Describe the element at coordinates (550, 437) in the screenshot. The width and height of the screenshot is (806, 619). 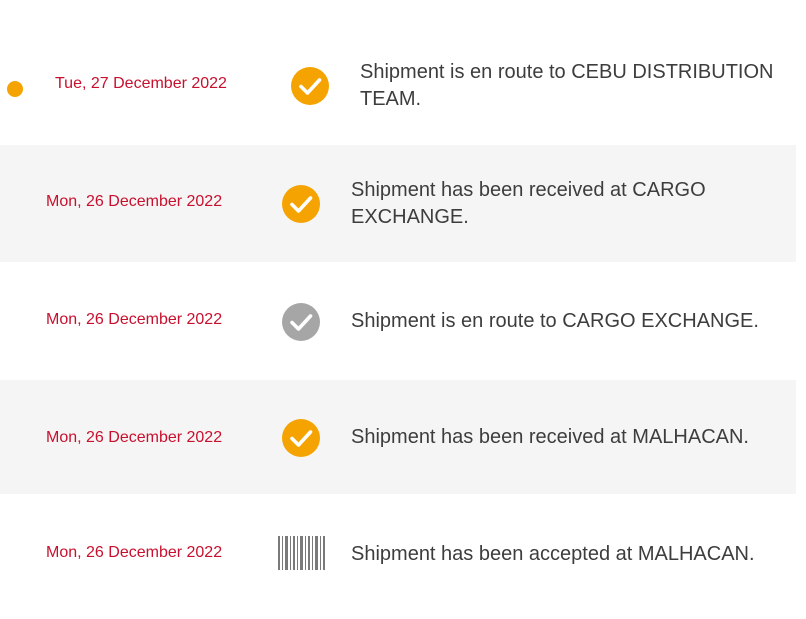
I see `event-description: Shipment has been received at MALHACAN.` at that location.